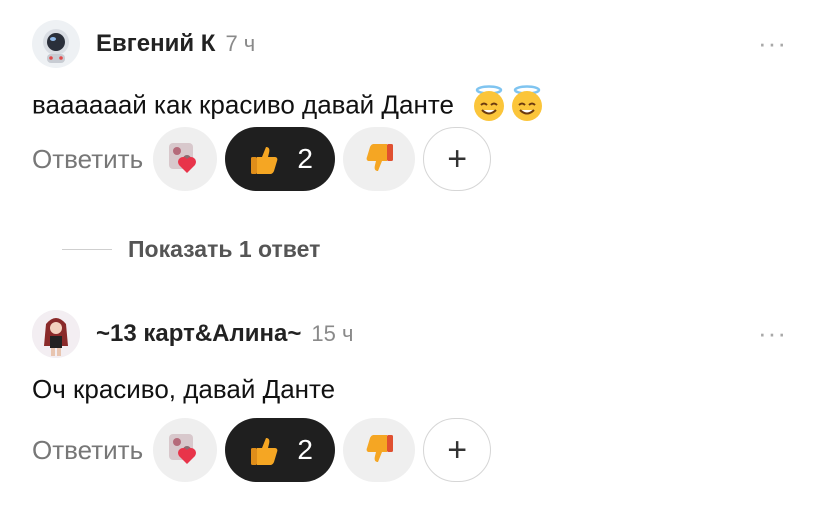 The height and width of the screenshot is (525, 828). What do you see at coordinates (198, 333) in the screenshot?
I see `author-name-text: ~13 карт&Алина~` at bounding box center [198, 333].